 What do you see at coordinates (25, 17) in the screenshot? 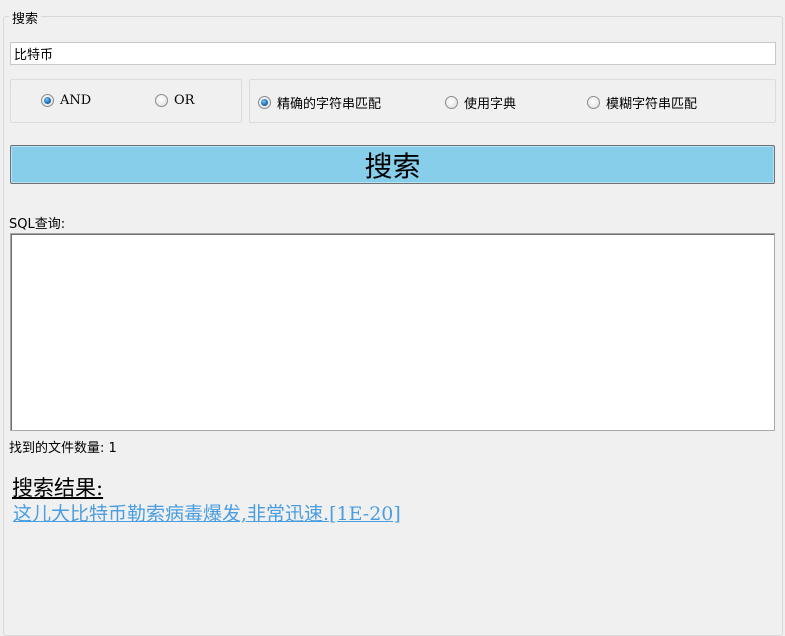
I see `search-group-title: 搜索` at bounding box center [25, 17].